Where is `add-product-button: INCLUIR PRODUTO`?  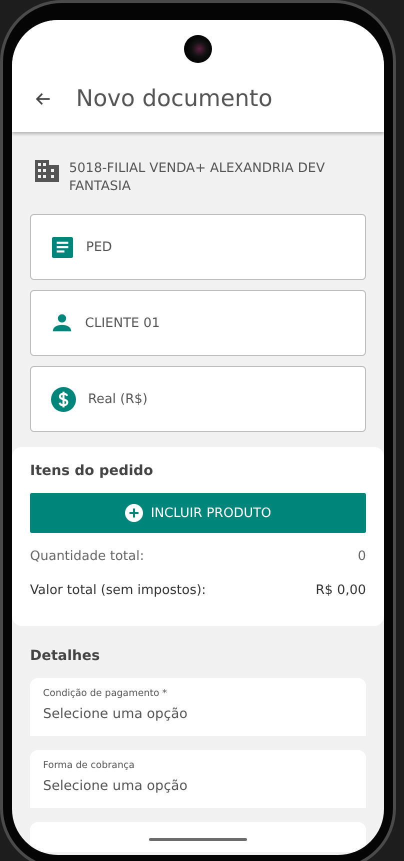
add-product-button: INCLUIR PRODUTO is located at coordinates (198, 513).